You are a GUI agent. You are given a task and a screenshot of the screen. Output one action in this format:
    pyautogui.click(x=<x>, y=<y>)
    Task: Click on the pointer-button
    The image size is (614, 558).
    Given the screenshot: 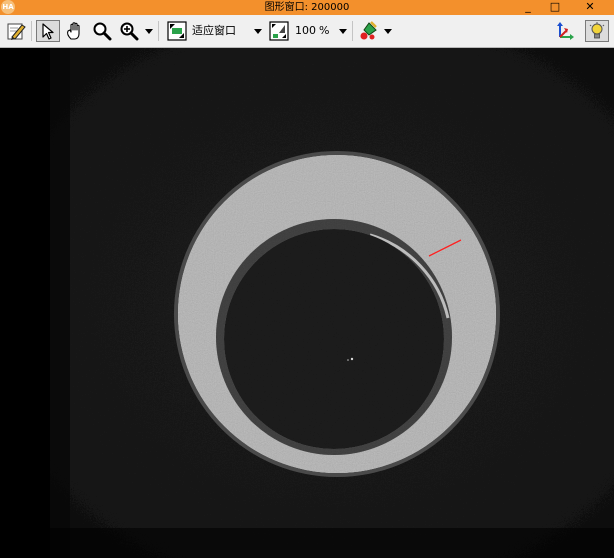 What is the action you would take?
    pyautogui.click(x=48, y=31)
    